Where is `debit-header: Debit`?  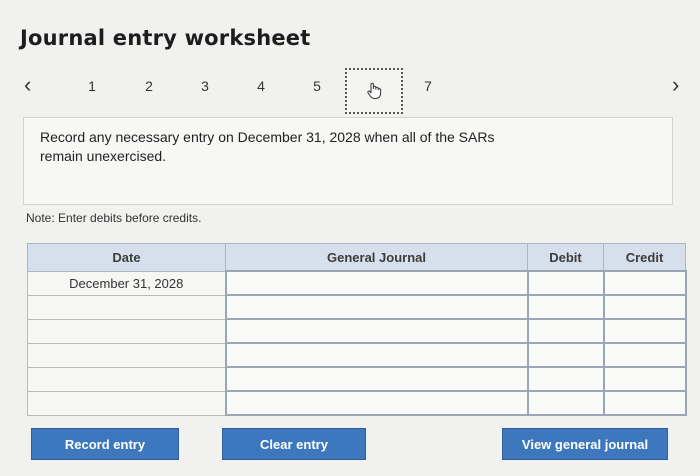 debit-header: Debit is located at coordinates (565, 257).